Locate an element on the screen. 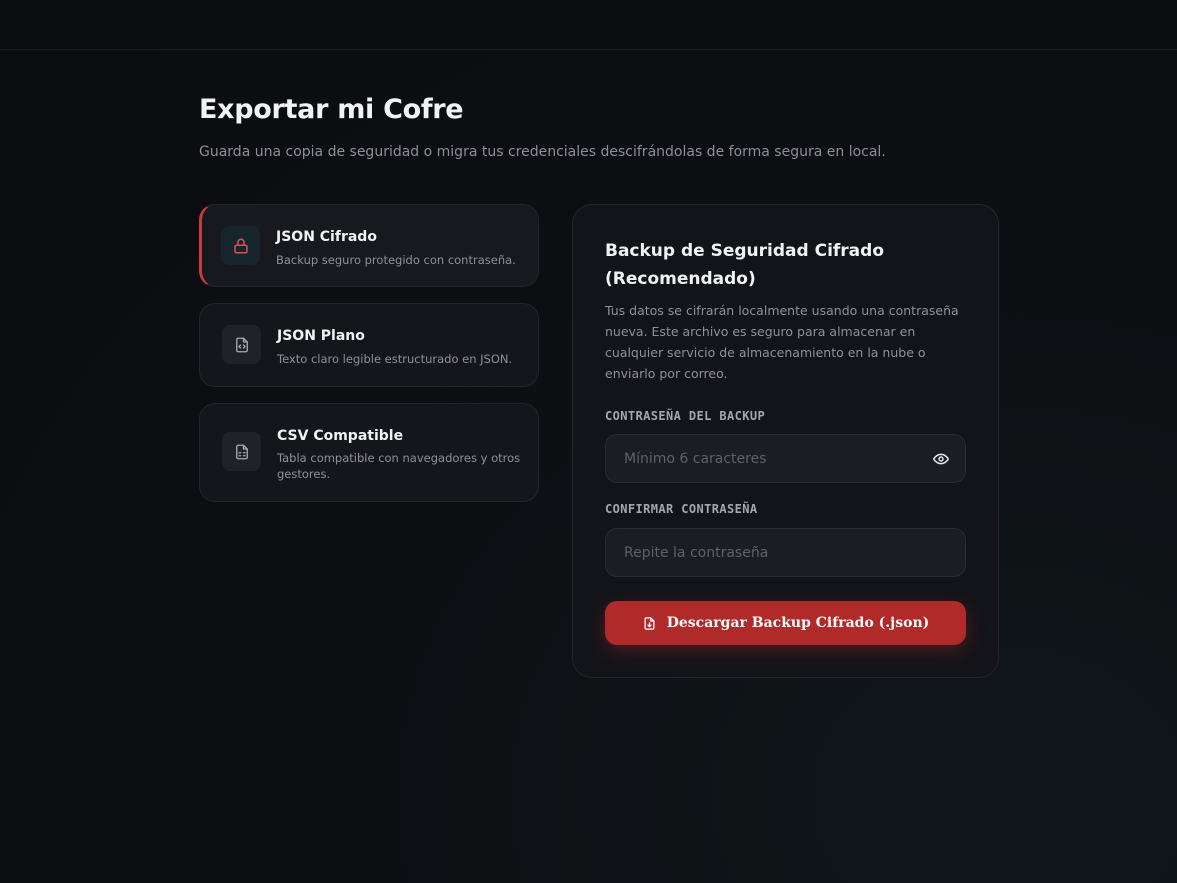 The image size is (1177, 883). download-button-label: Descargar Backup Cifrado (.json) is located at coordinates (798, 623).